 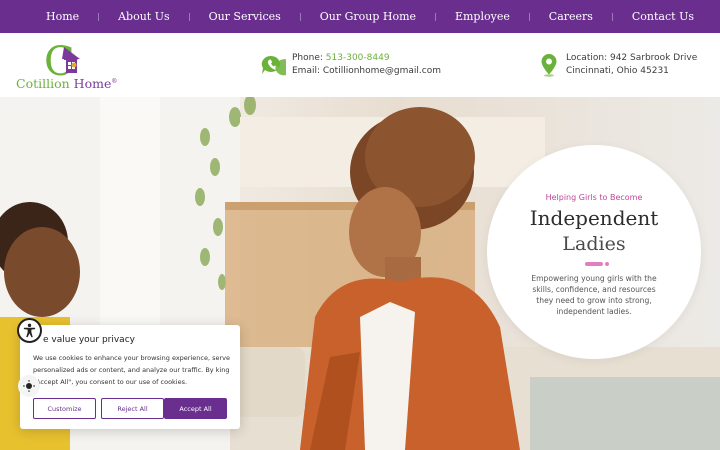 I want to click on nav-careers: Careers, so click(x=571, y=16).